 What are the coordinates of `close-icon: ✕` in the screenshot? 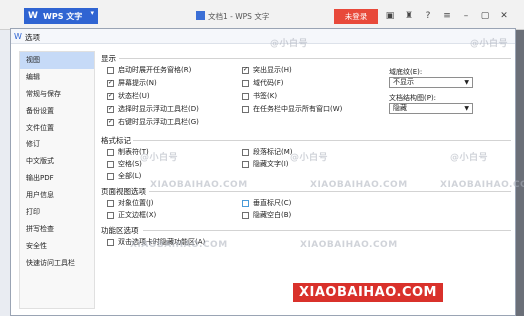 It's located at (504, 16).